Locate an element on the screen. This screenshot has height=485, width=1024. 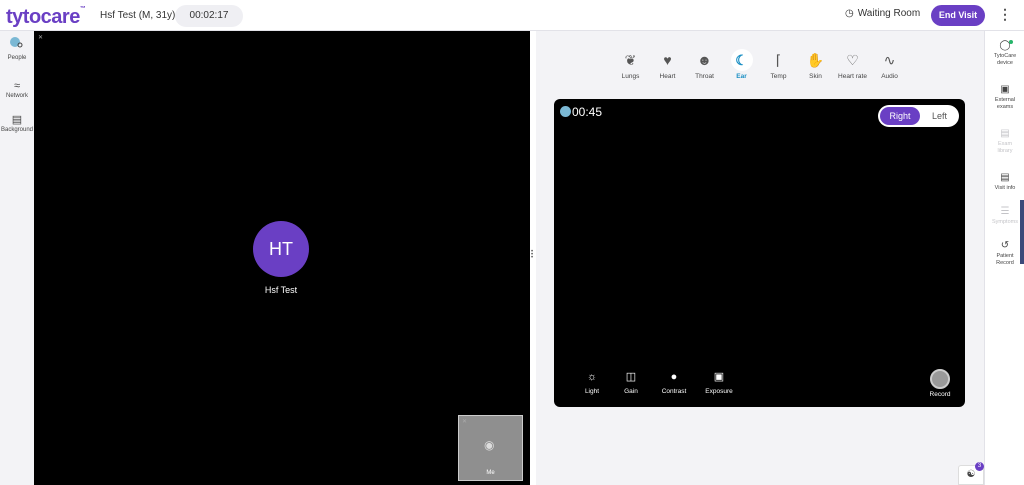
image-icon: ▤ is located at coordinates (1005, 133).